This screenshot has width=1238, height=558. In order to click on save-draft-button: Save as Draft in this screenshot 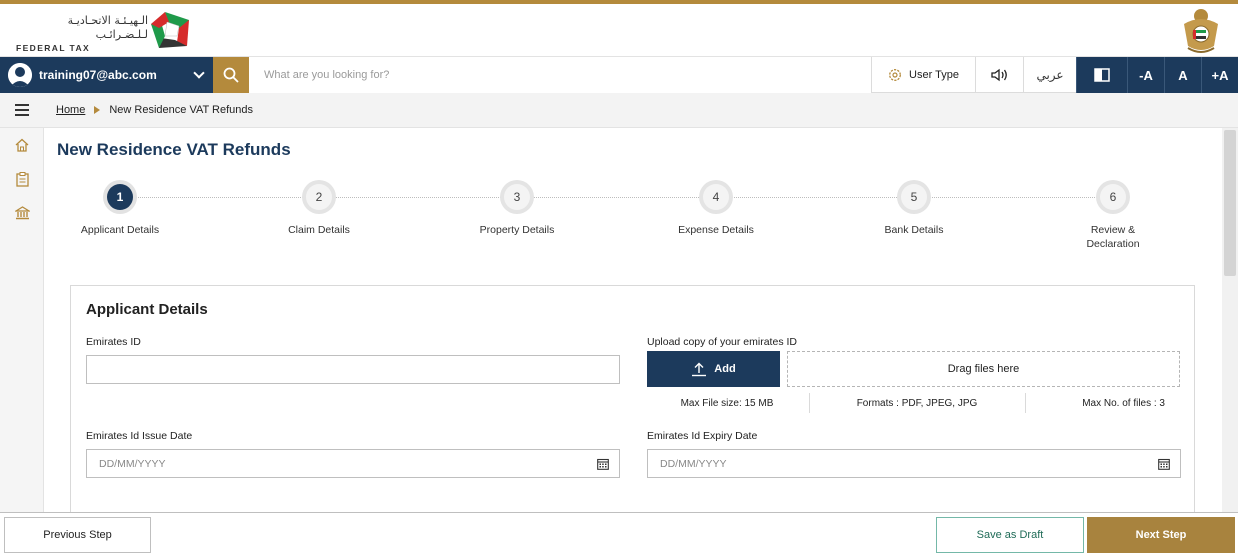, I will do `click(1010, 535)`.